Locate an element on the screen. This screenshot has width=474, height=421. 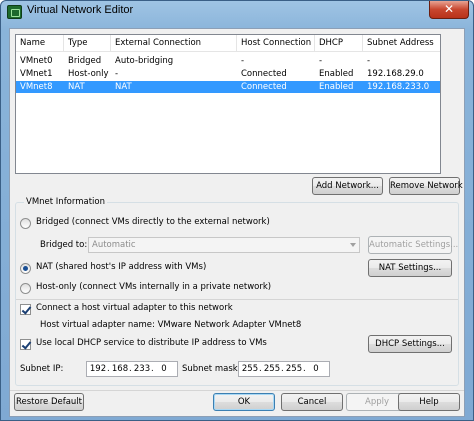
nat-radio is located at coordinates (25, 268).